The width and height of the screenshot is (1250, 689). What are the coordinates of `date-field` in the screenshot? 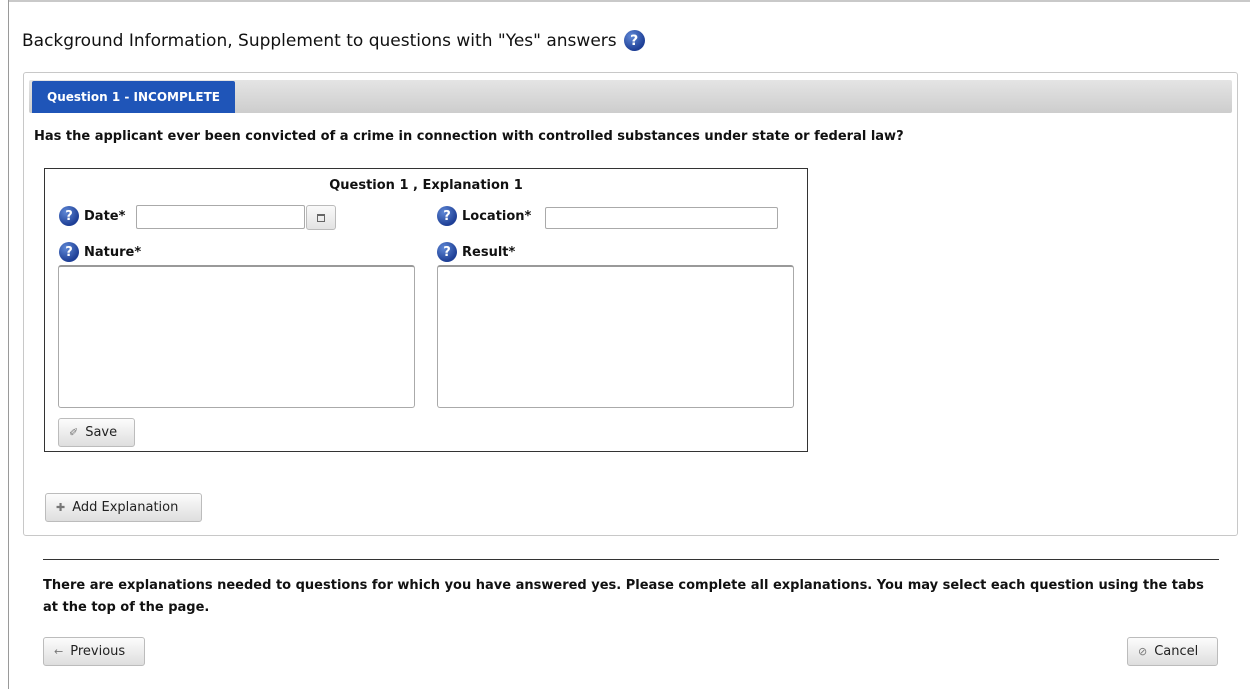 It's located at (220, 217).